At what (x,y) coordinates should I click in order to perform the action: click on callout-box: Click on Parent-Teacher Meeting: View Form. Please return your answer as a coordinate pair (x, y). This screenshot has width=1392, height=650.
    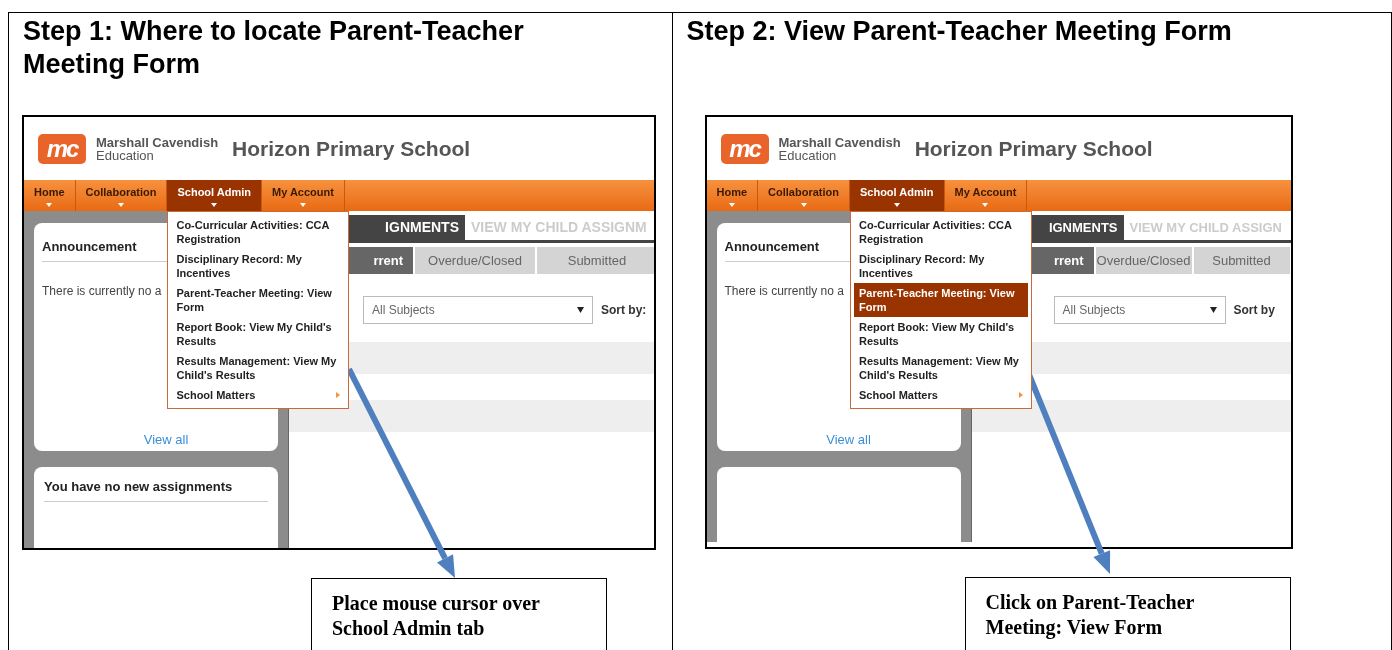
    Looking at the image, I should click on (1127, 613).